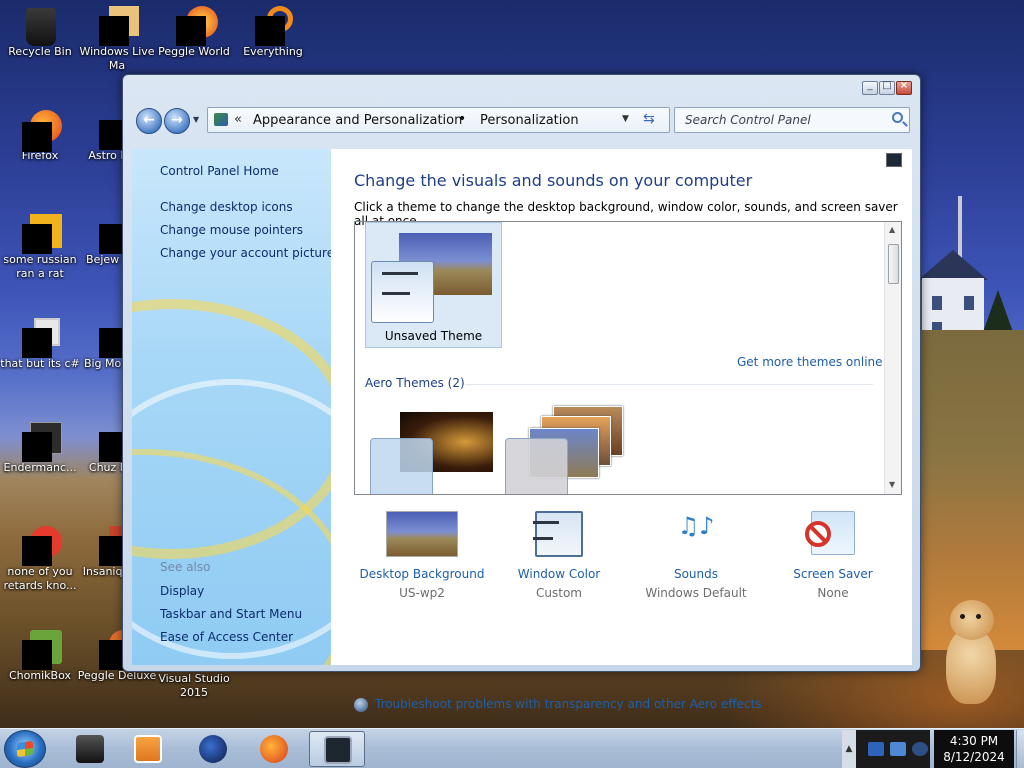  I want to click on maximize-button: □, so click(887, 87).